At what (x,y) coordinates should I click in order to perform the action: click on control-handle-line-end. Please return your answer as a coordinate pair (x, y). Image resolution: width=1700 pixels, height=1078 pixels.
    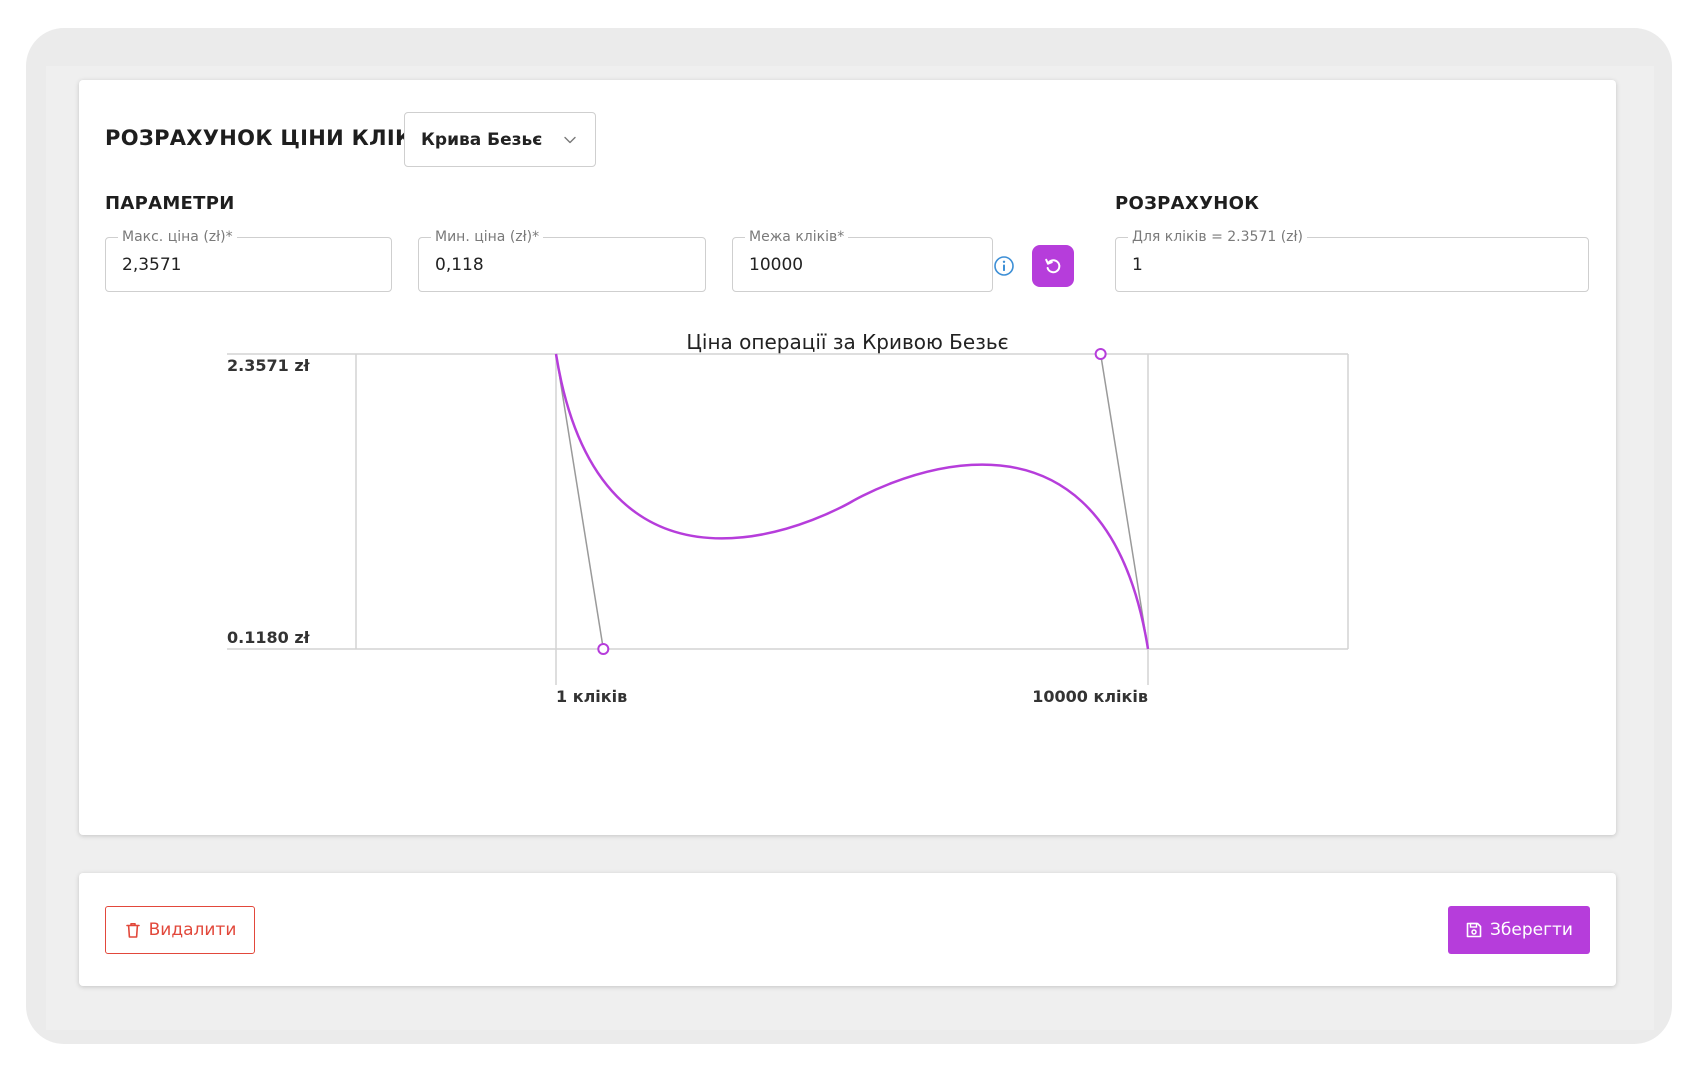
    Looking at the image, I should click on (1124, 501).